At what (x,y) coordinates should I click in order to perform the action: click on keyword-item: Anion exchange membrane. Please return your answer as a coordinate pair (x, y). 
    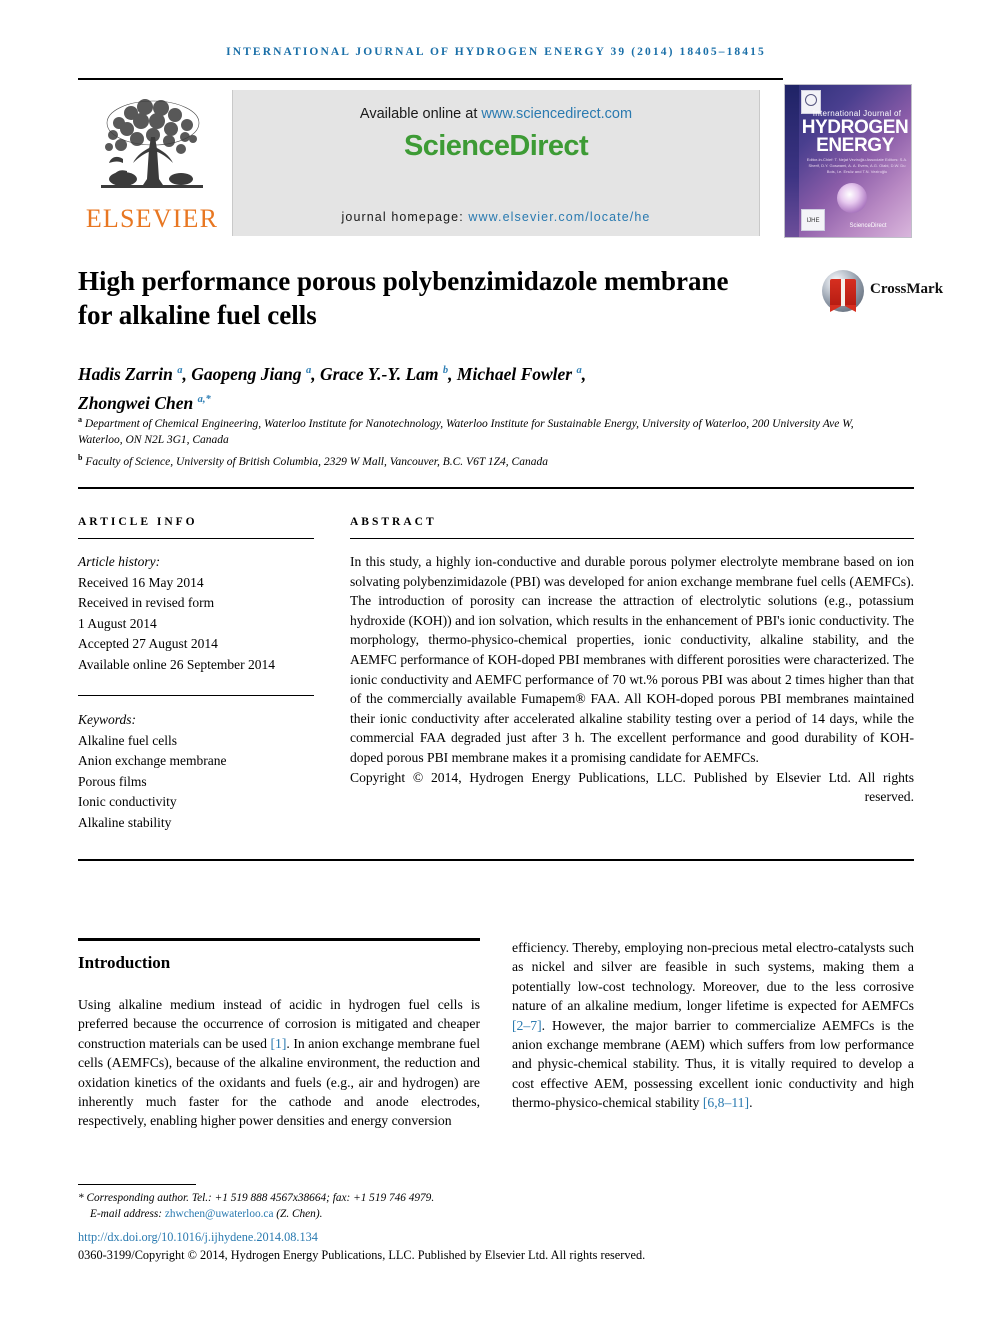
    Looking at the image, I should click on (152, 760).